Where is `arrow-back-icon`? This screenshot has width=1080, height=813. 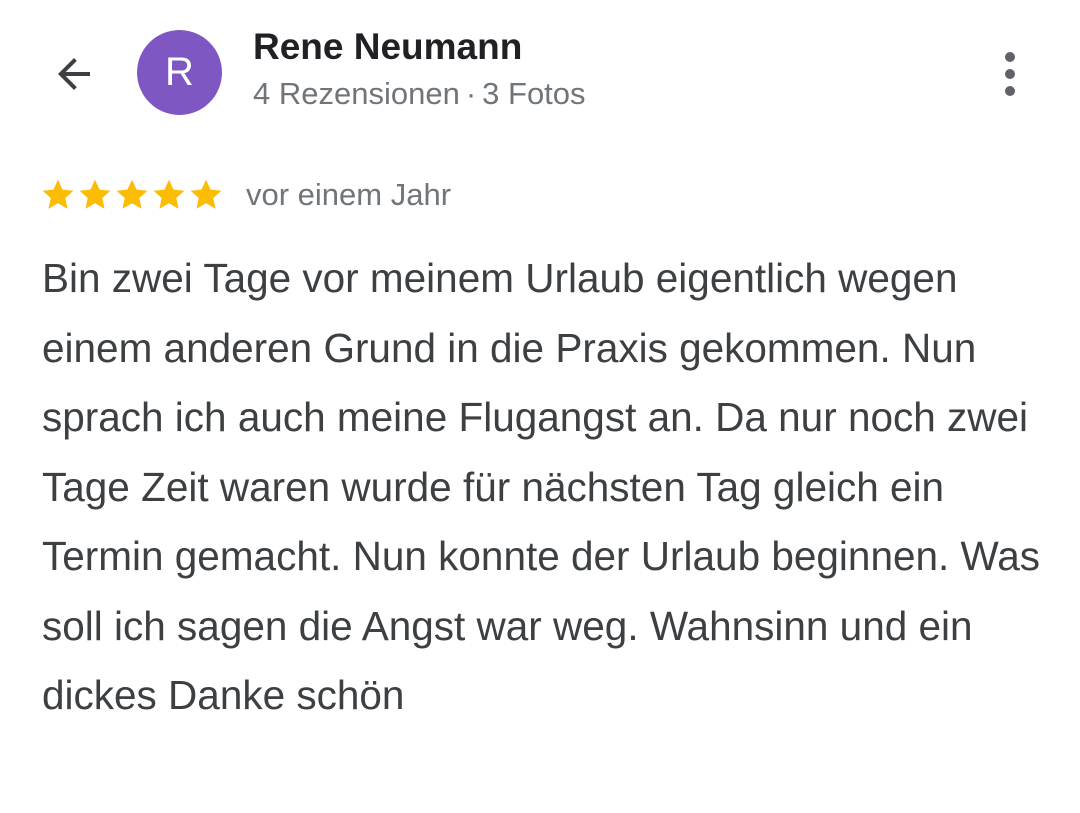 arrow-back-icon is located at coordinates (74, 74).